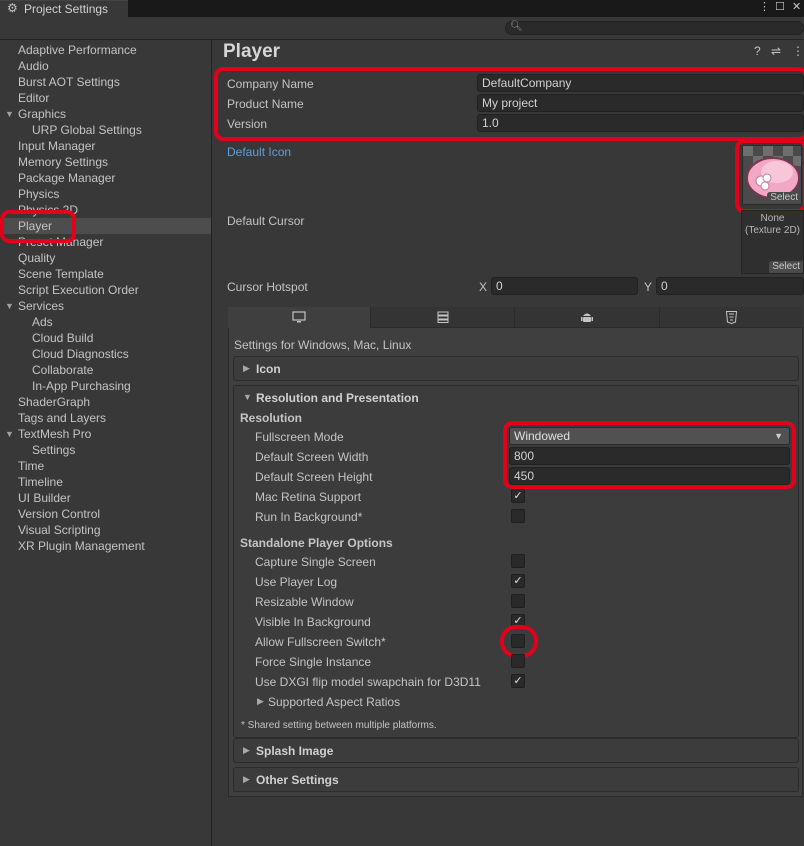 The height and width of the screenshot is (846, 804). I want to click on dxgi-flip-checkbox: ✓, so click(518, 681).